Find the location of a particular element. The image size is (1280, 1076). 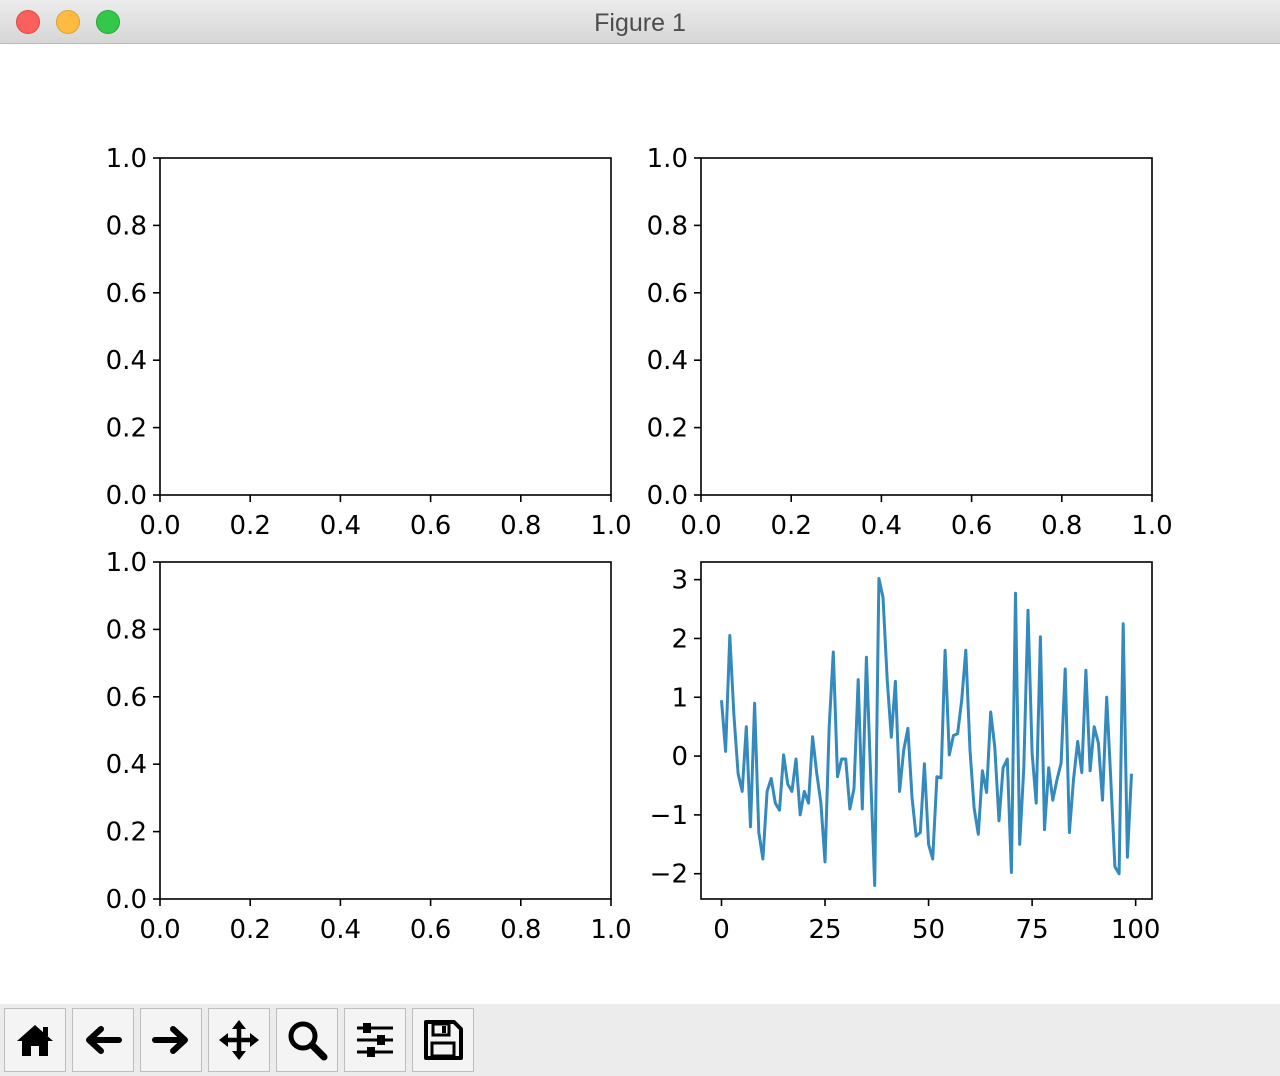

subplot-1-ytick-label: 0.6 is located at coordinates (126, 294).